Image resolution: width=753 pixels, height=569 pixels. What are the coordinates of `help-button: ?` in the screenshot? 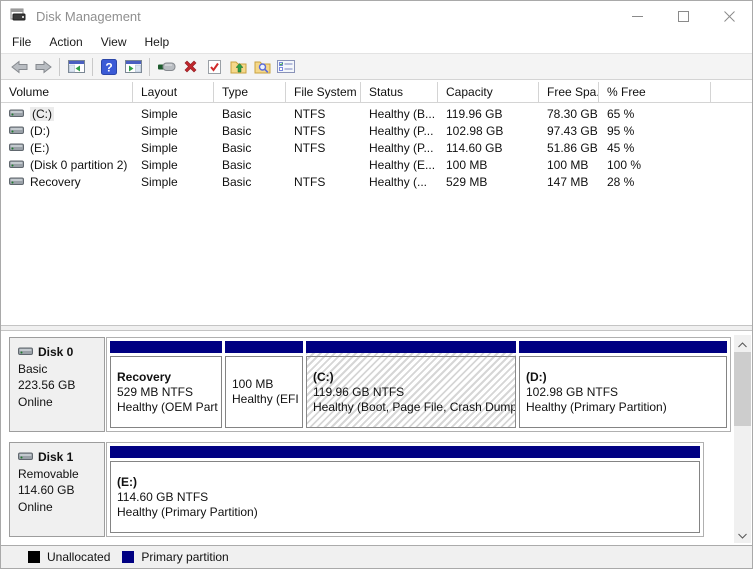 It's located at (109, 67).